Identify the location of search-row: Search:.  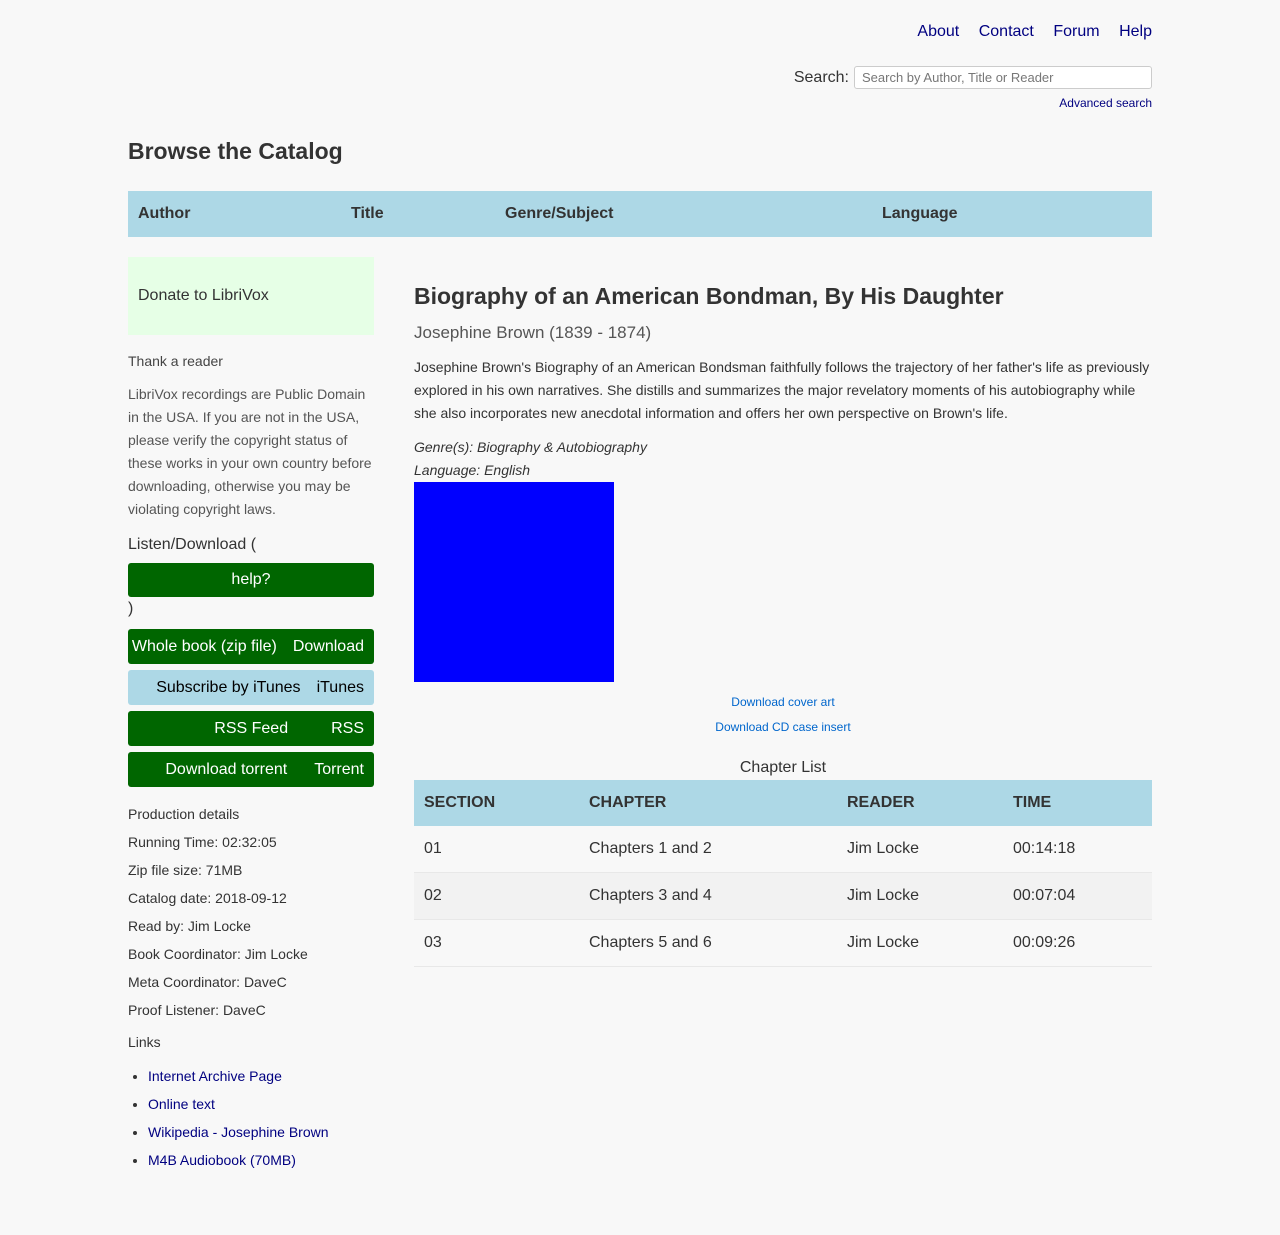
(973, 77).